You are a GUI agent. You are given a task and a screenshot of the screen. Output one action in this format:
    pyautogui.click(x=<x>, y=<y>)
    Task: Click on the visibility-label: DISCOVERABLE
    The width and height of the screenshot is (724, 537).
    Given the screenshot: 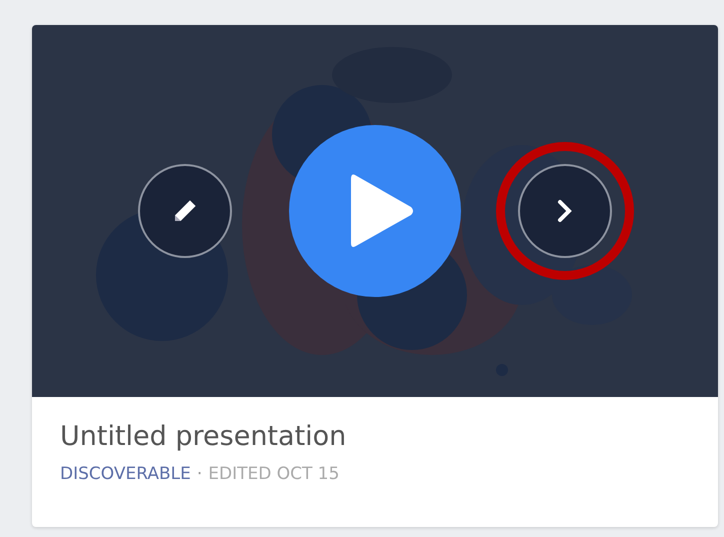 What is the action you would take?
    pyautogui.click(x=125, y=474)
    